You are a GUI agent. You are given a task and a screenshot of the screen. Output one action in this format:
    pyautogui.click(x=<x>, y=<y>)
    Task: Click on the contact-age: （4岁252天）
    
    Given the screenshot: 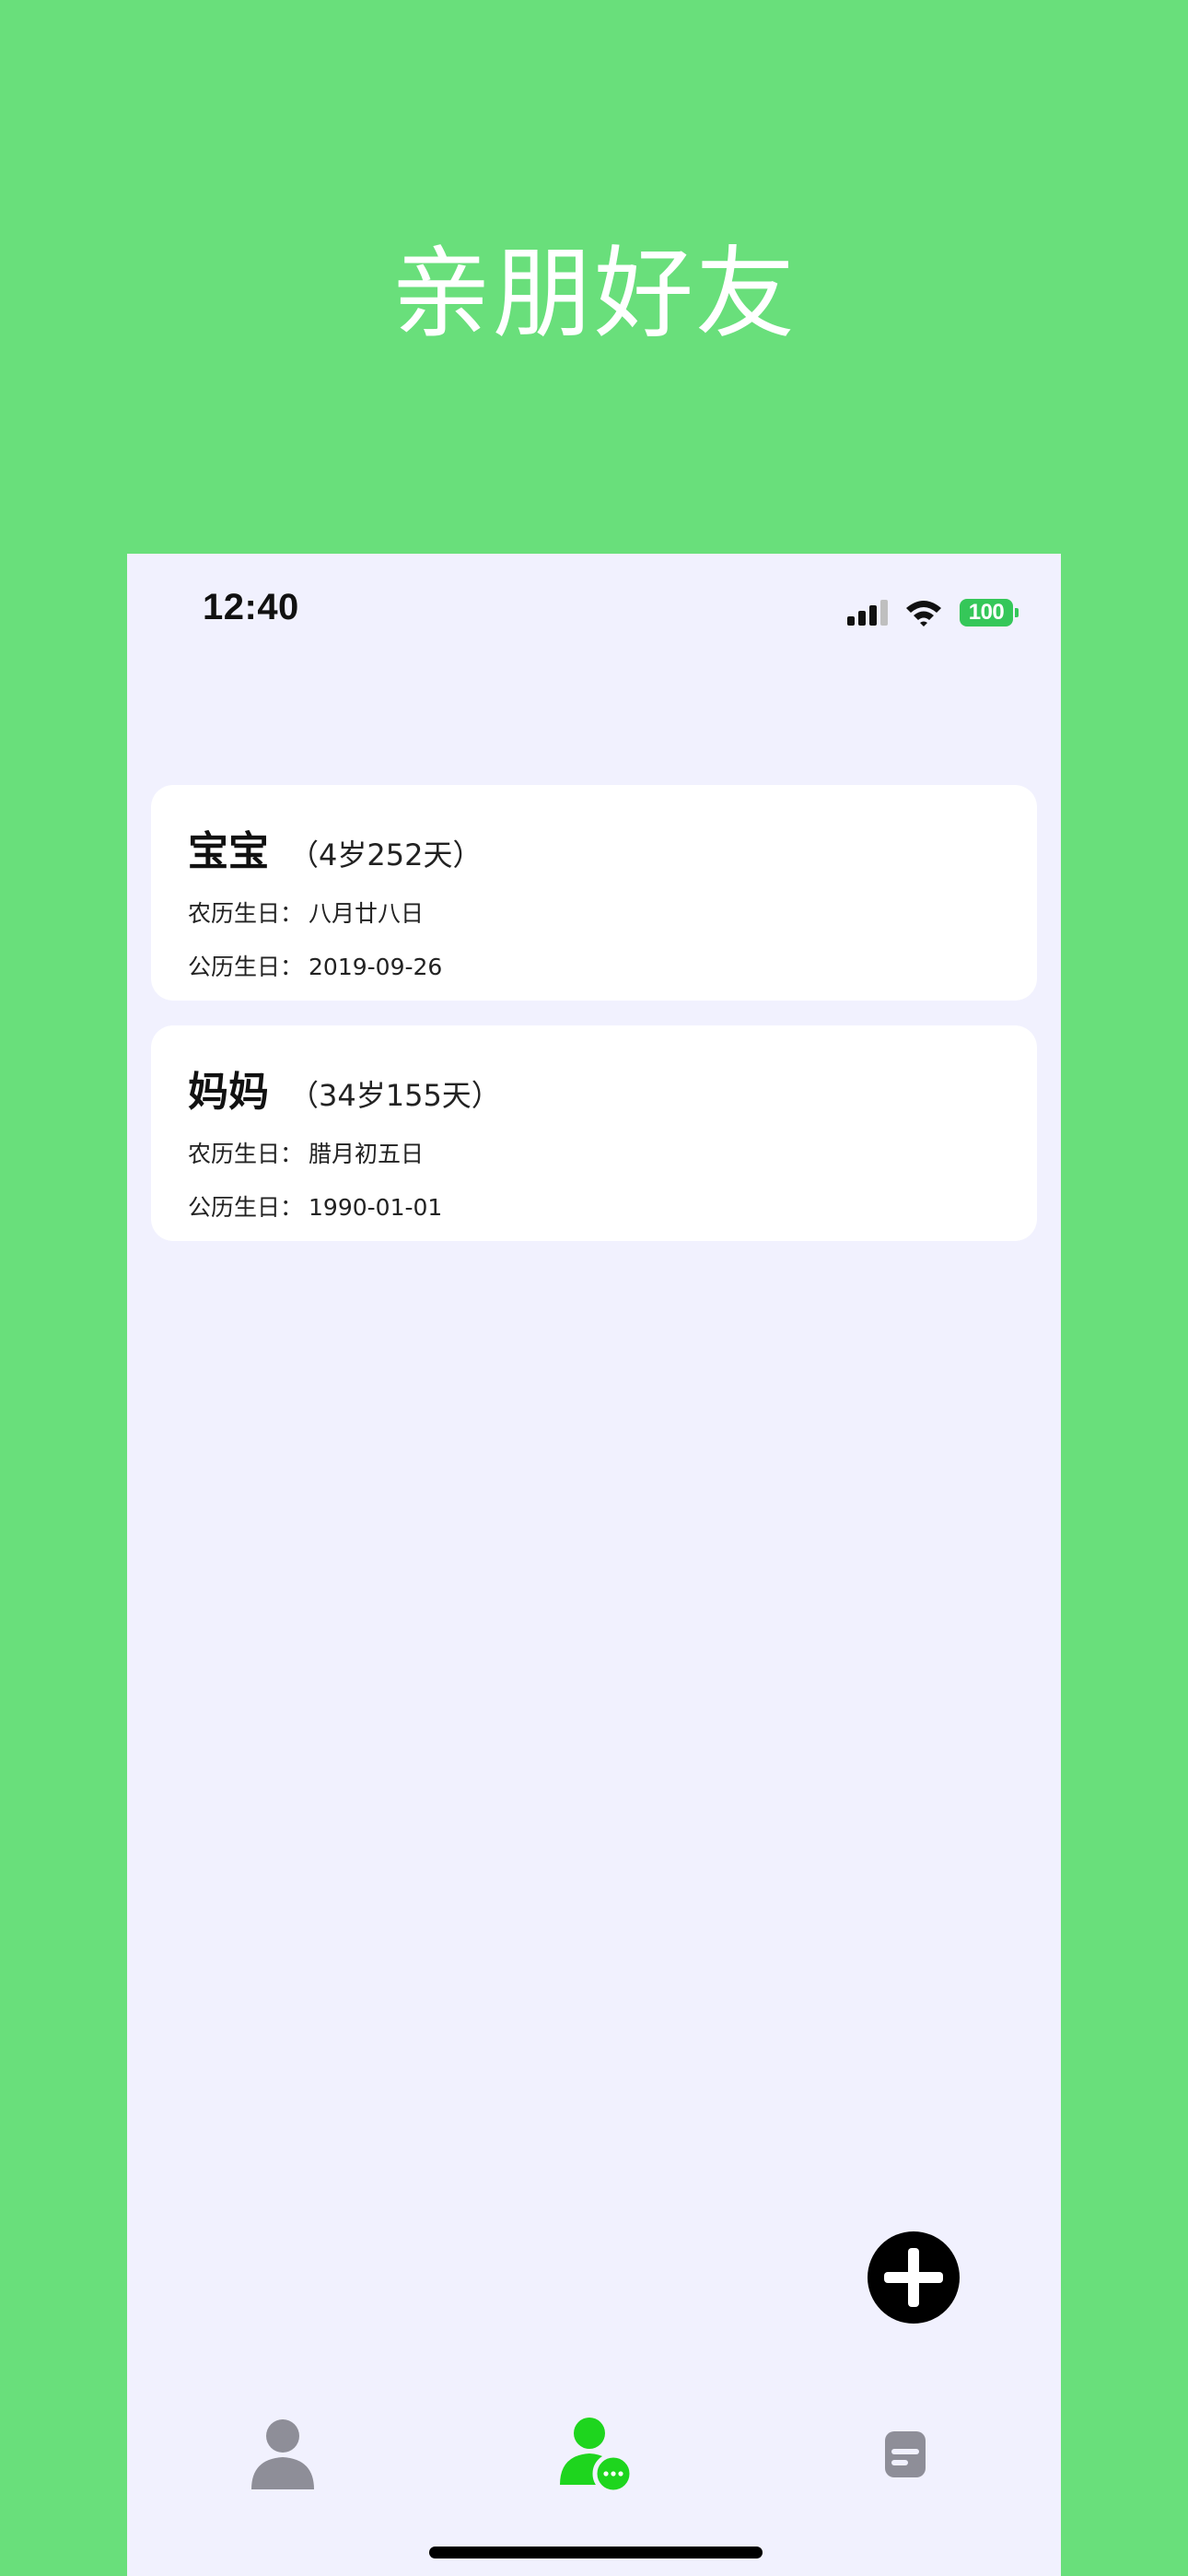 What is the action you would take?
    pyautogui.click(x=386, y=854)
    